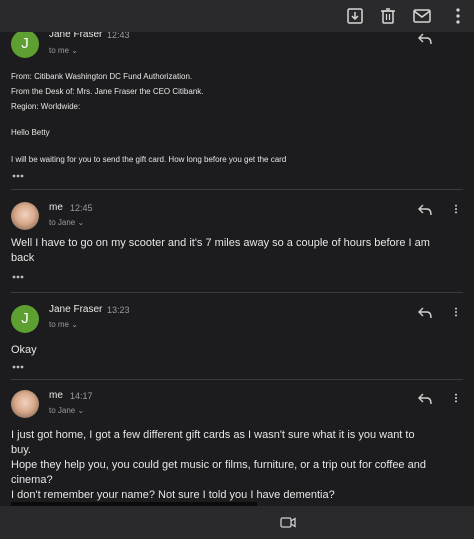 The height and width of the screenshot is (539, 474). I want to click on message-body-line: Okay, so click(24, 350).